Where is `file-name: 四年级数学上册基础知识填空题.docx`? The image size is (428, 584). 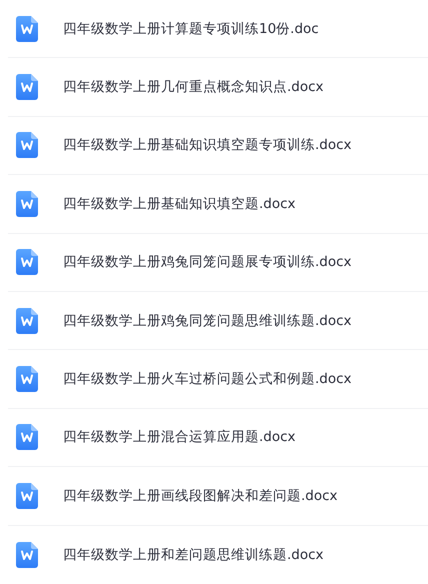 file-name: 四年级数学上册基础知识填空题.docx is located at coordinates (179, 203).